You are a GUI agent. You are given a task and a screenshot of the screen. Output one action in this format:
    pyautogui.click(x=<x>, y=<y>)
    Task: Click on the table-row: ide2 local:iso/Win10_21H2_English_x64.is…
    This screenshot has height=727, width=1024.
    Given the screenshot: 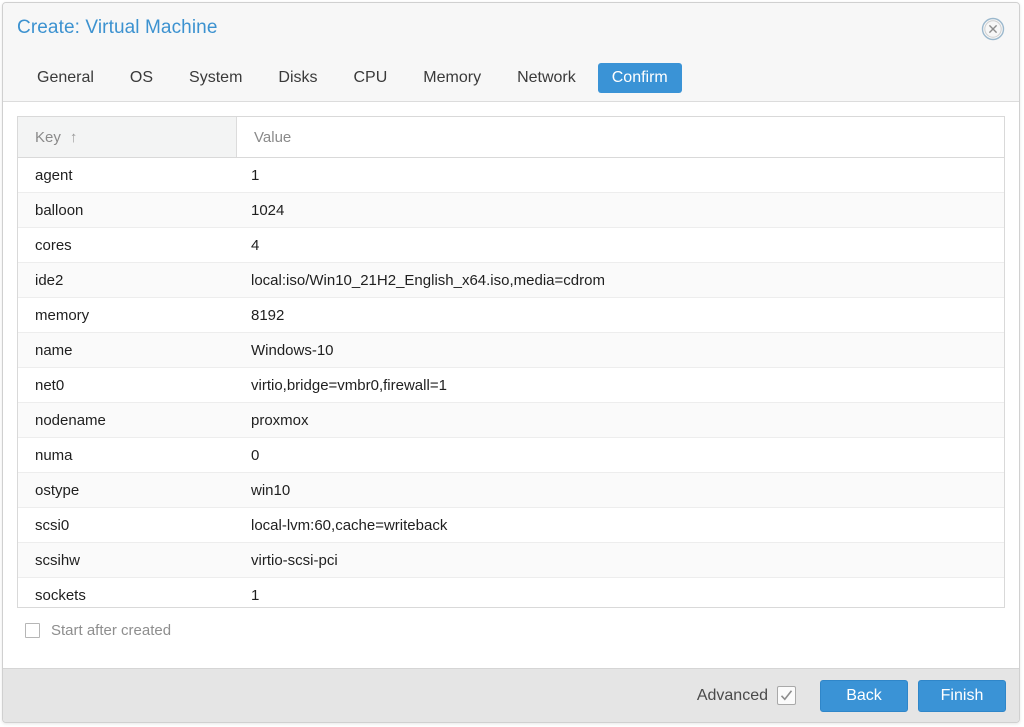 What is the action you would take?
    pyautogui.click(x=511, y=280)
    